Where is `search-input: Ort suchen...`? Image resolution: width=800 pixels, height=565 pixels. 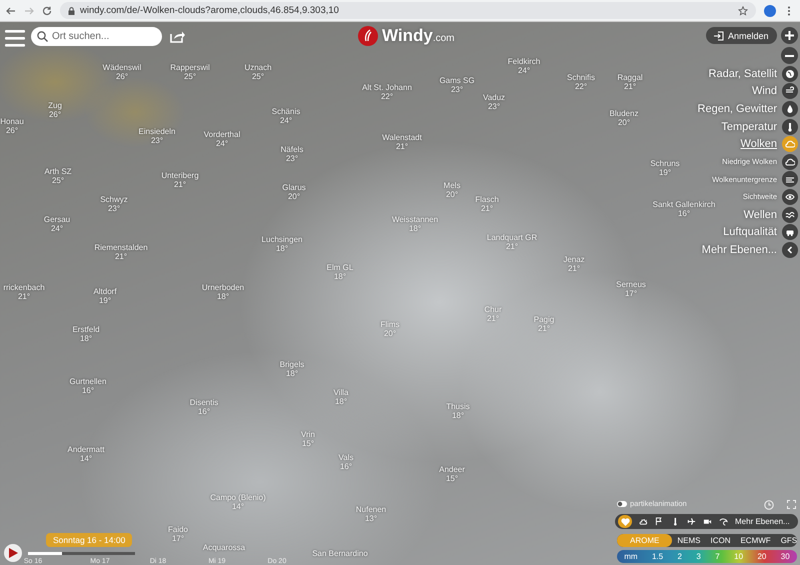 search-input: Ort suchen... is located at coordinates (102, 36).